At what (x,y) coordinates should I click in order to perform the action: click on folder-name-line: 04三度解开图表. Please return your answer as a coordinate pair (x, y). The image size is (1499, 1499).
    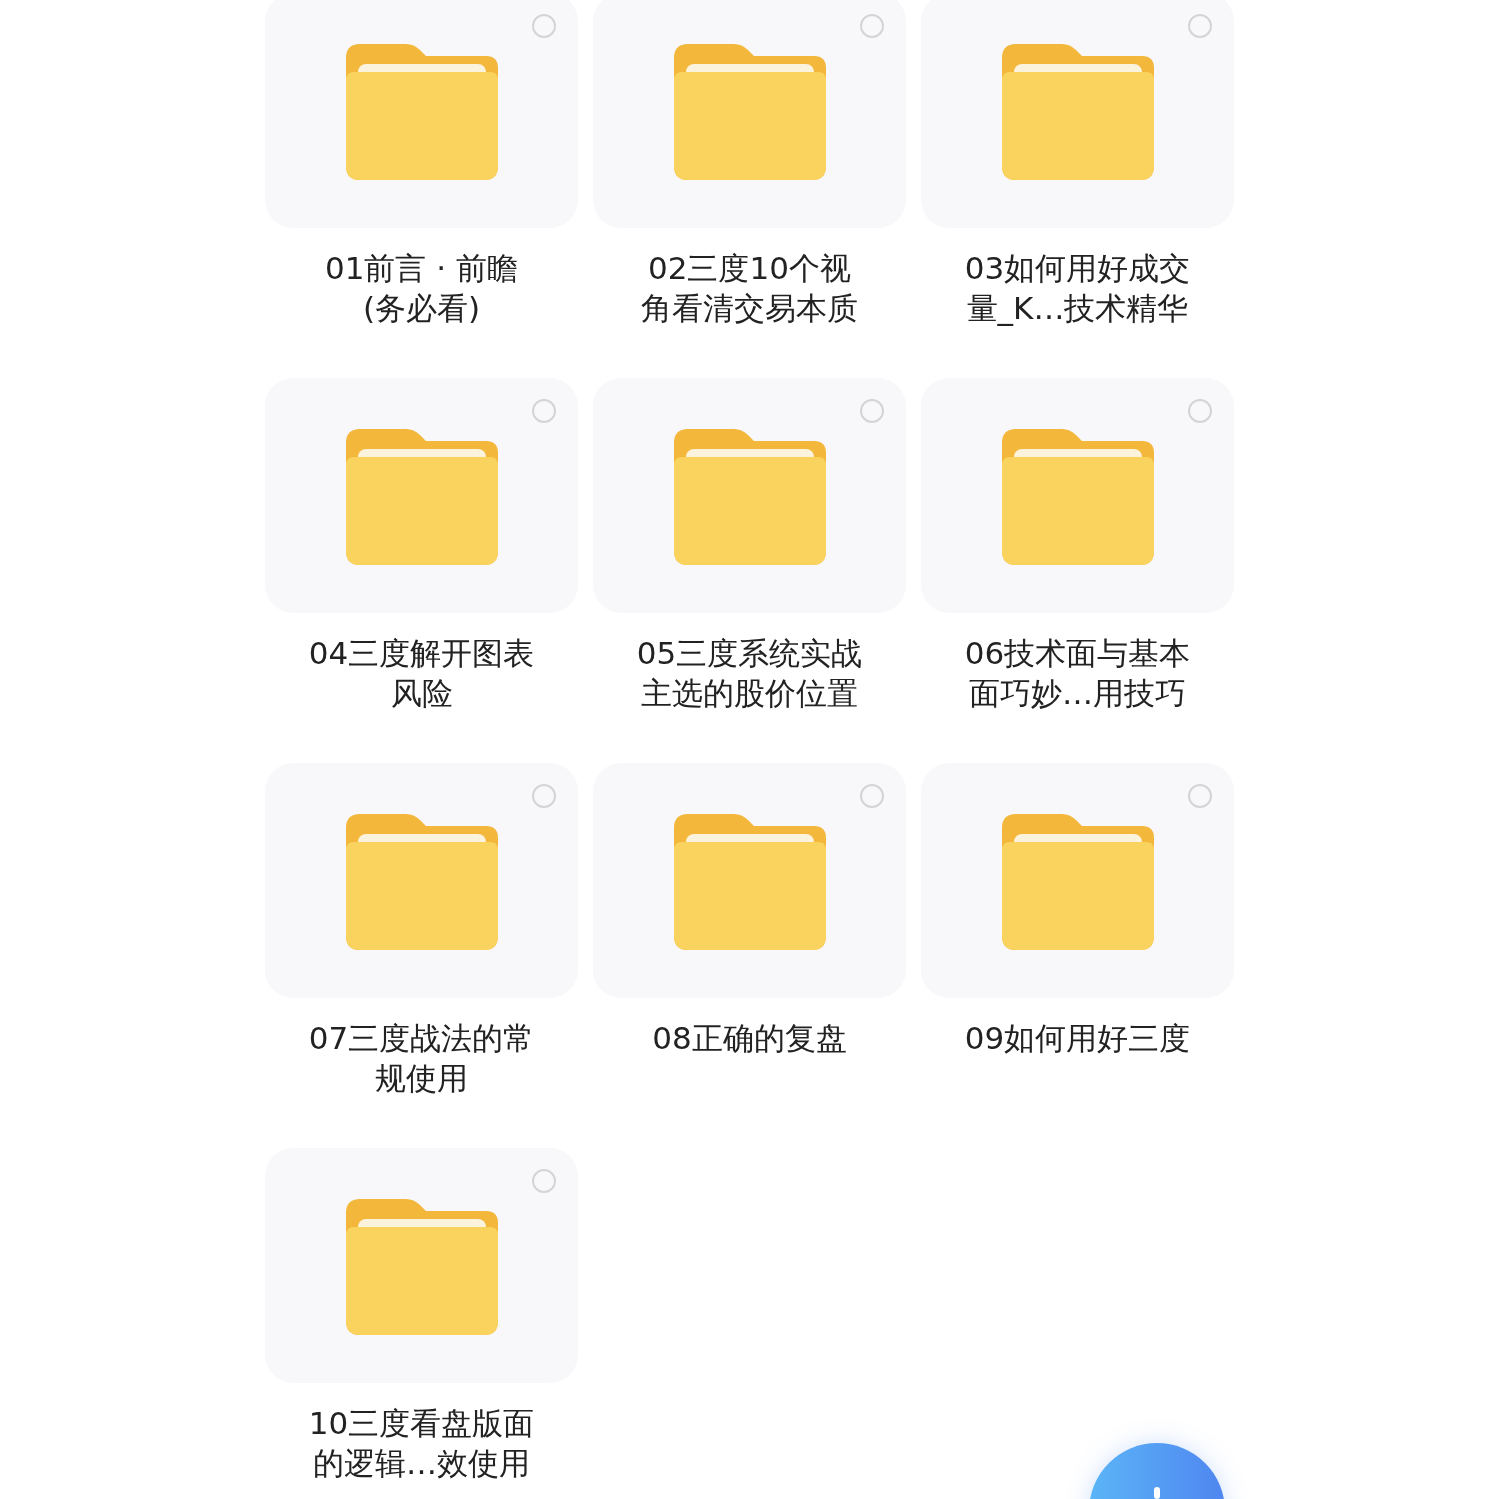
    Looking at the image, I should click on (421, 653).